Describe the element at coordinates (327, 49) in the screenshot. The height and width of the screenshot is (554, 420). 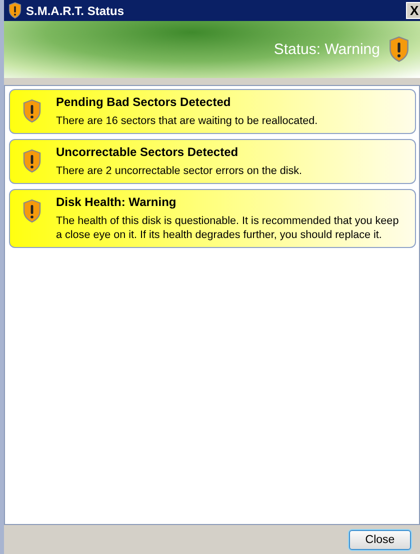
I see `status-label: Status: Warning` at that location.